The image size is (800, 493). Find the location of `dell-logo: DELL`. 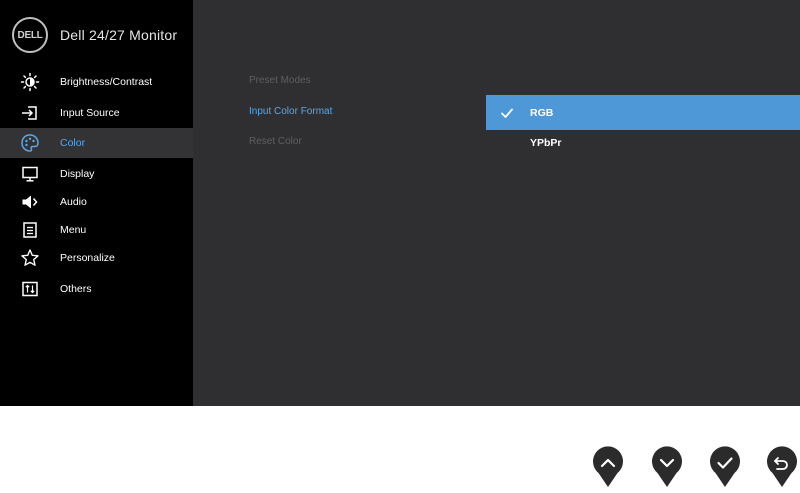

dell-logo: DELL is located at coordinates (30, 35).